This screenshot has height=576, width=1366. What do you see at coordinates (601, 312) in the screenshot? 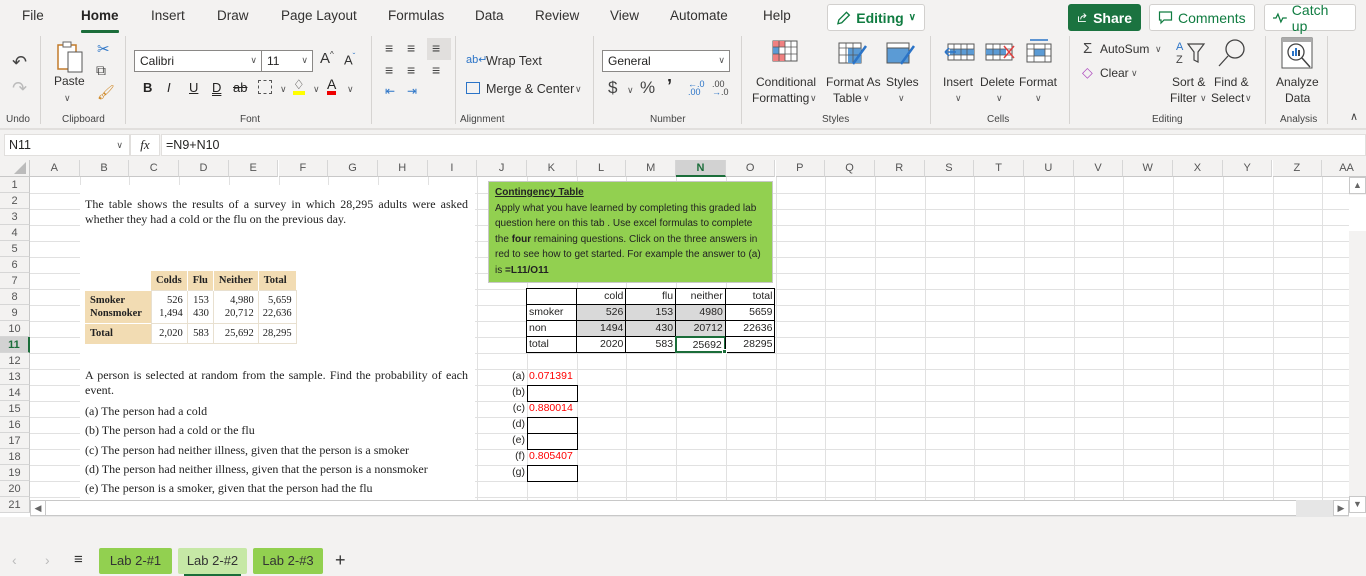
I see `contingency-cell: 526` at bounding box center [601, 312].